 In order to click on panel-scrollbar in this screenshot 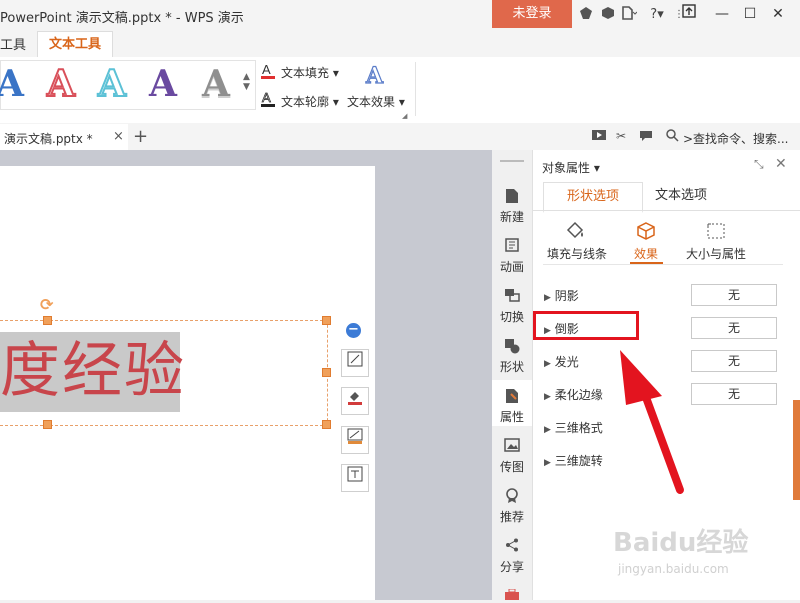, I will do `click(796, 450)`.